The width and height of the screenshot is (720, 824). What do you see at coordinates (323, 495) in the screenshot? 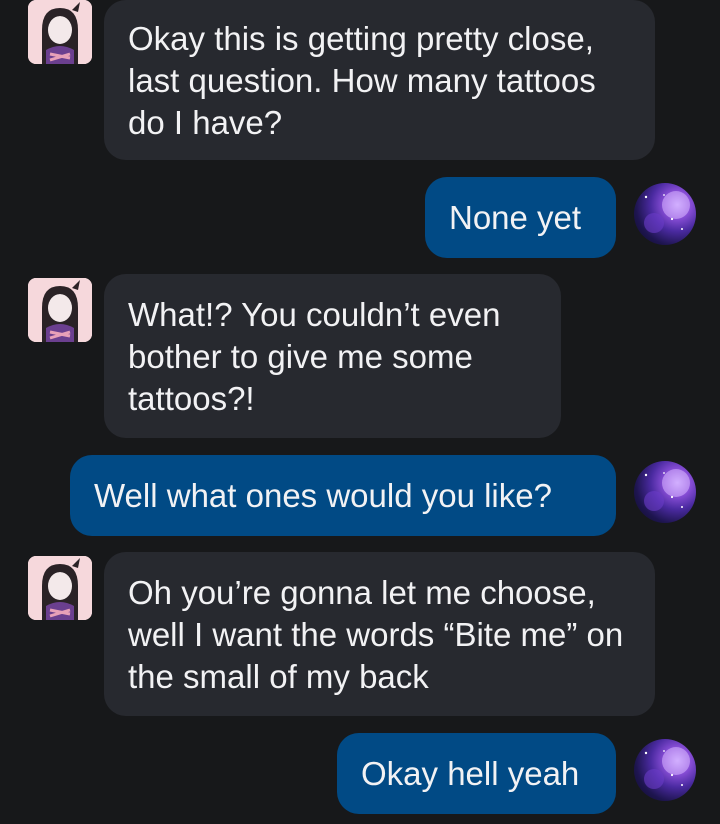
I see `message-text: Well what ones would you like?` at bounding box center [323, 495].